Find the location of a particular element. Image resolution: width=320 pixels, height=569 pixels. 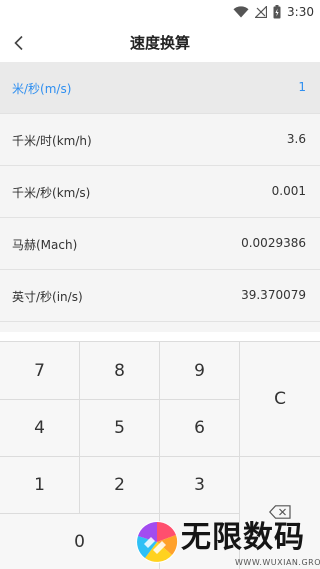

key-9: 9 is located at coordinates (199, 370).